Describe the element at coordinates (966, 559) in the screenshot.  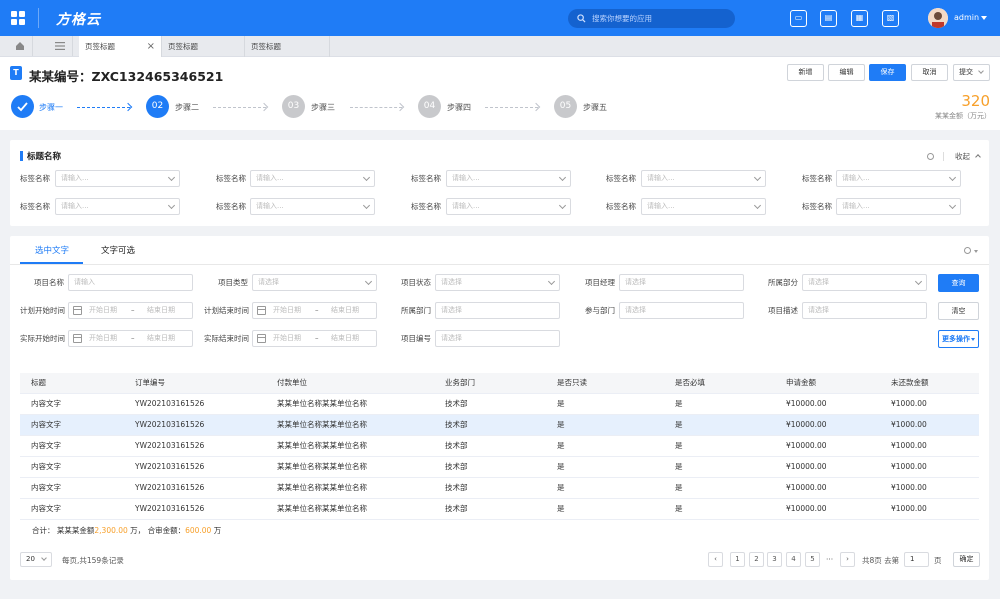
I see `confirm-button: 确定` at that location.